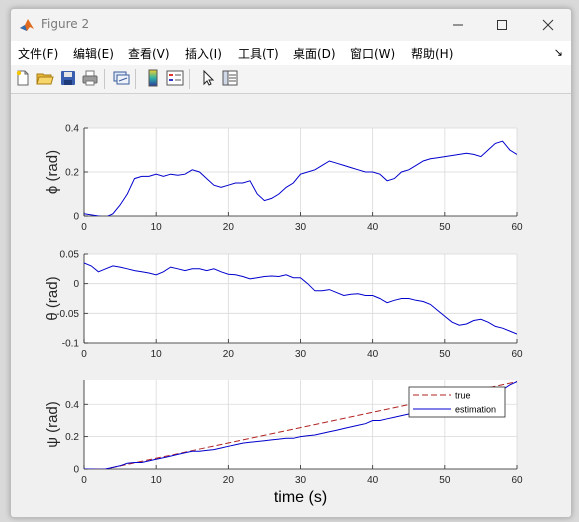 This screenshot has width=579, height=522. I want to click on y-axis-label: θ (rad), so click(52, 298).